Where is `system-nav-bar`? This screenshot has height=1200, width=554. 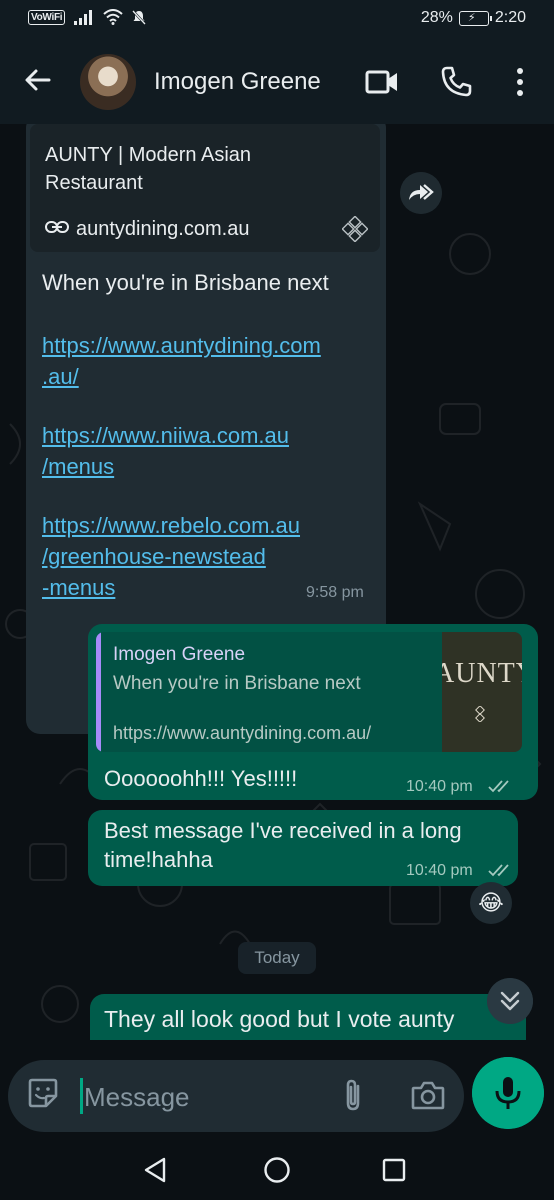 system-nav-bar is located at coordinates (277, 1170).